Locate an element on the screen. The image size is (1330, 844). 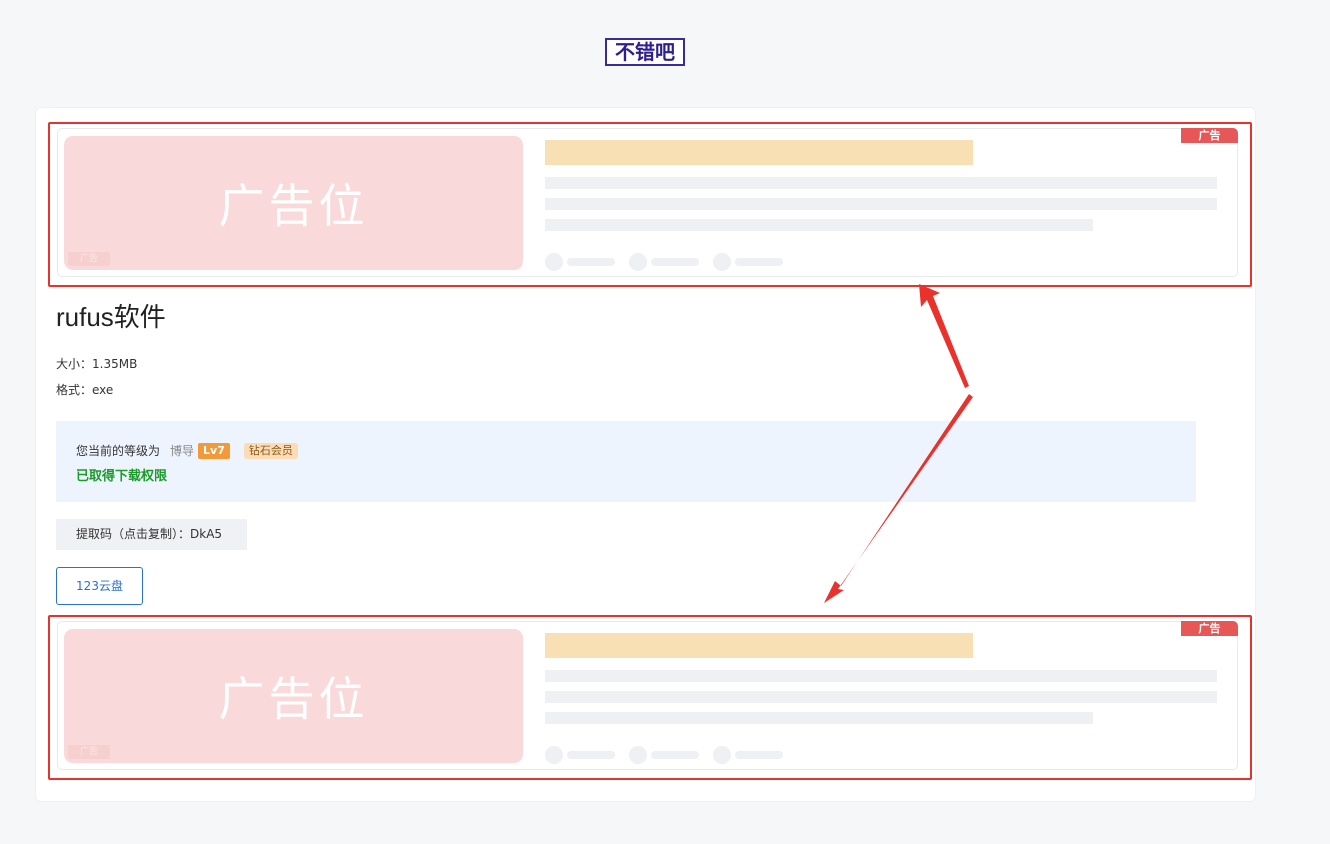
level-name: 博导 is located at coordinates (182, 451).